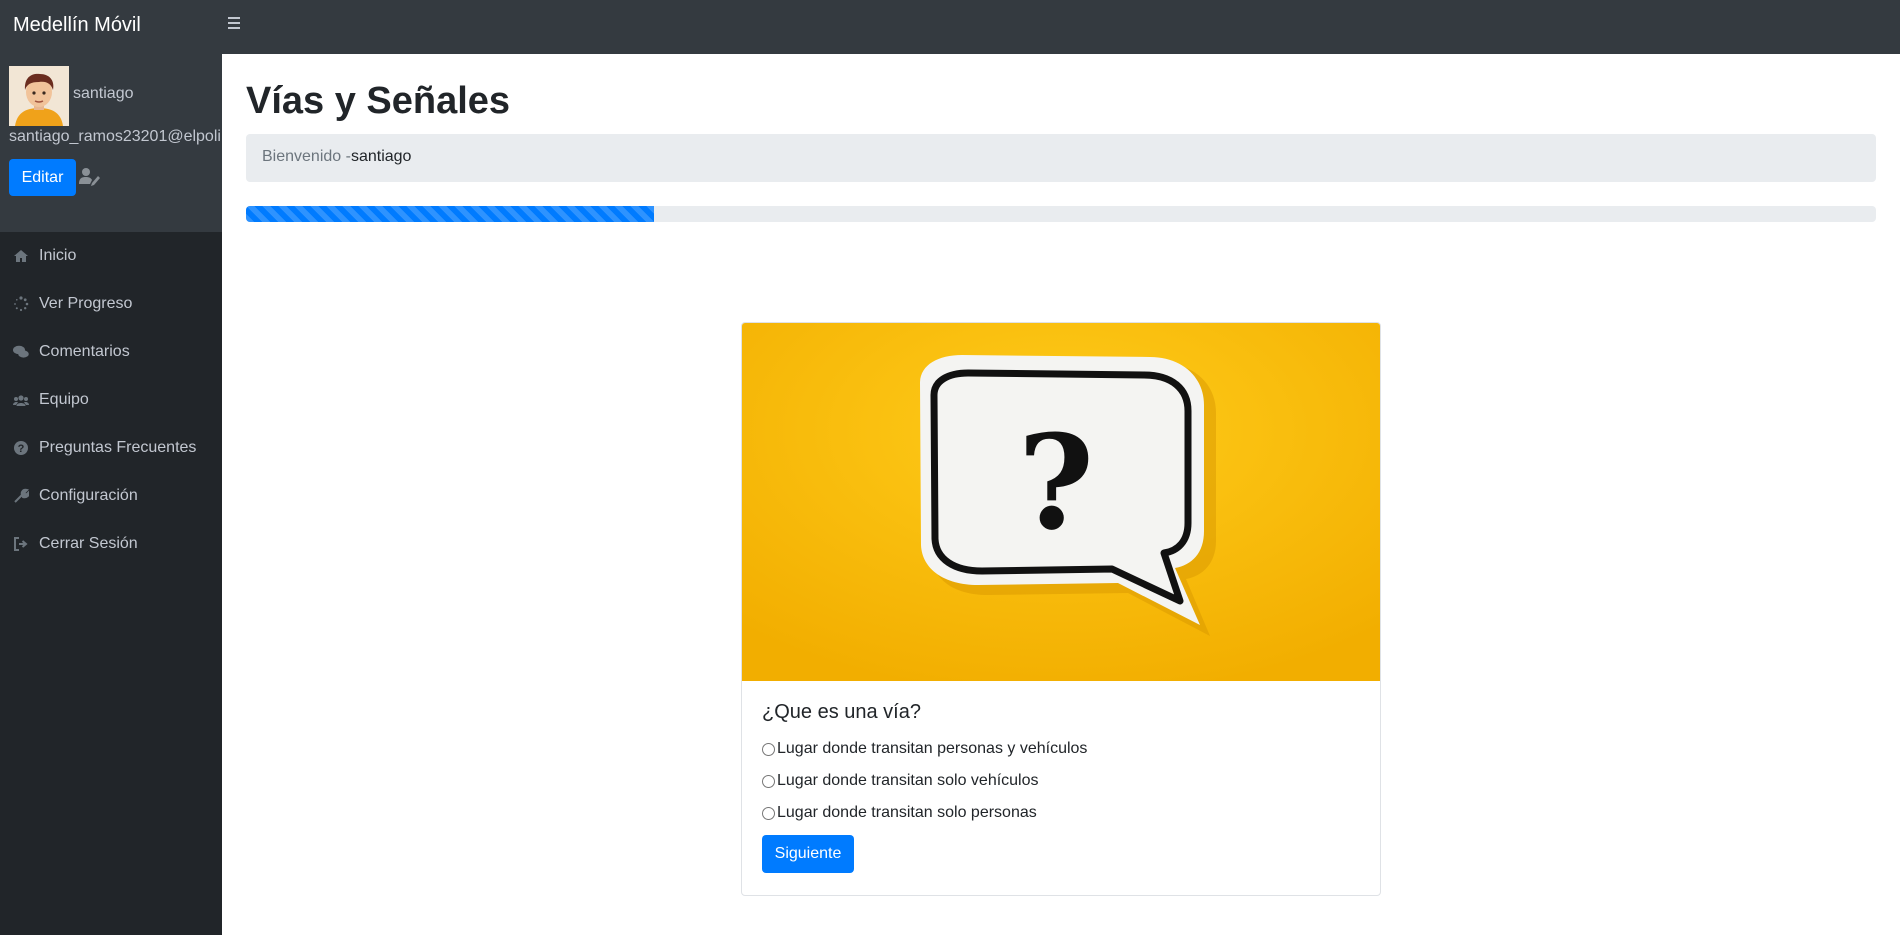 The image size is (1900, 935). Describe the element at coordinates (950, 27) in the screenshot. I see `top-navbar: Medellín Móvil` at that location.